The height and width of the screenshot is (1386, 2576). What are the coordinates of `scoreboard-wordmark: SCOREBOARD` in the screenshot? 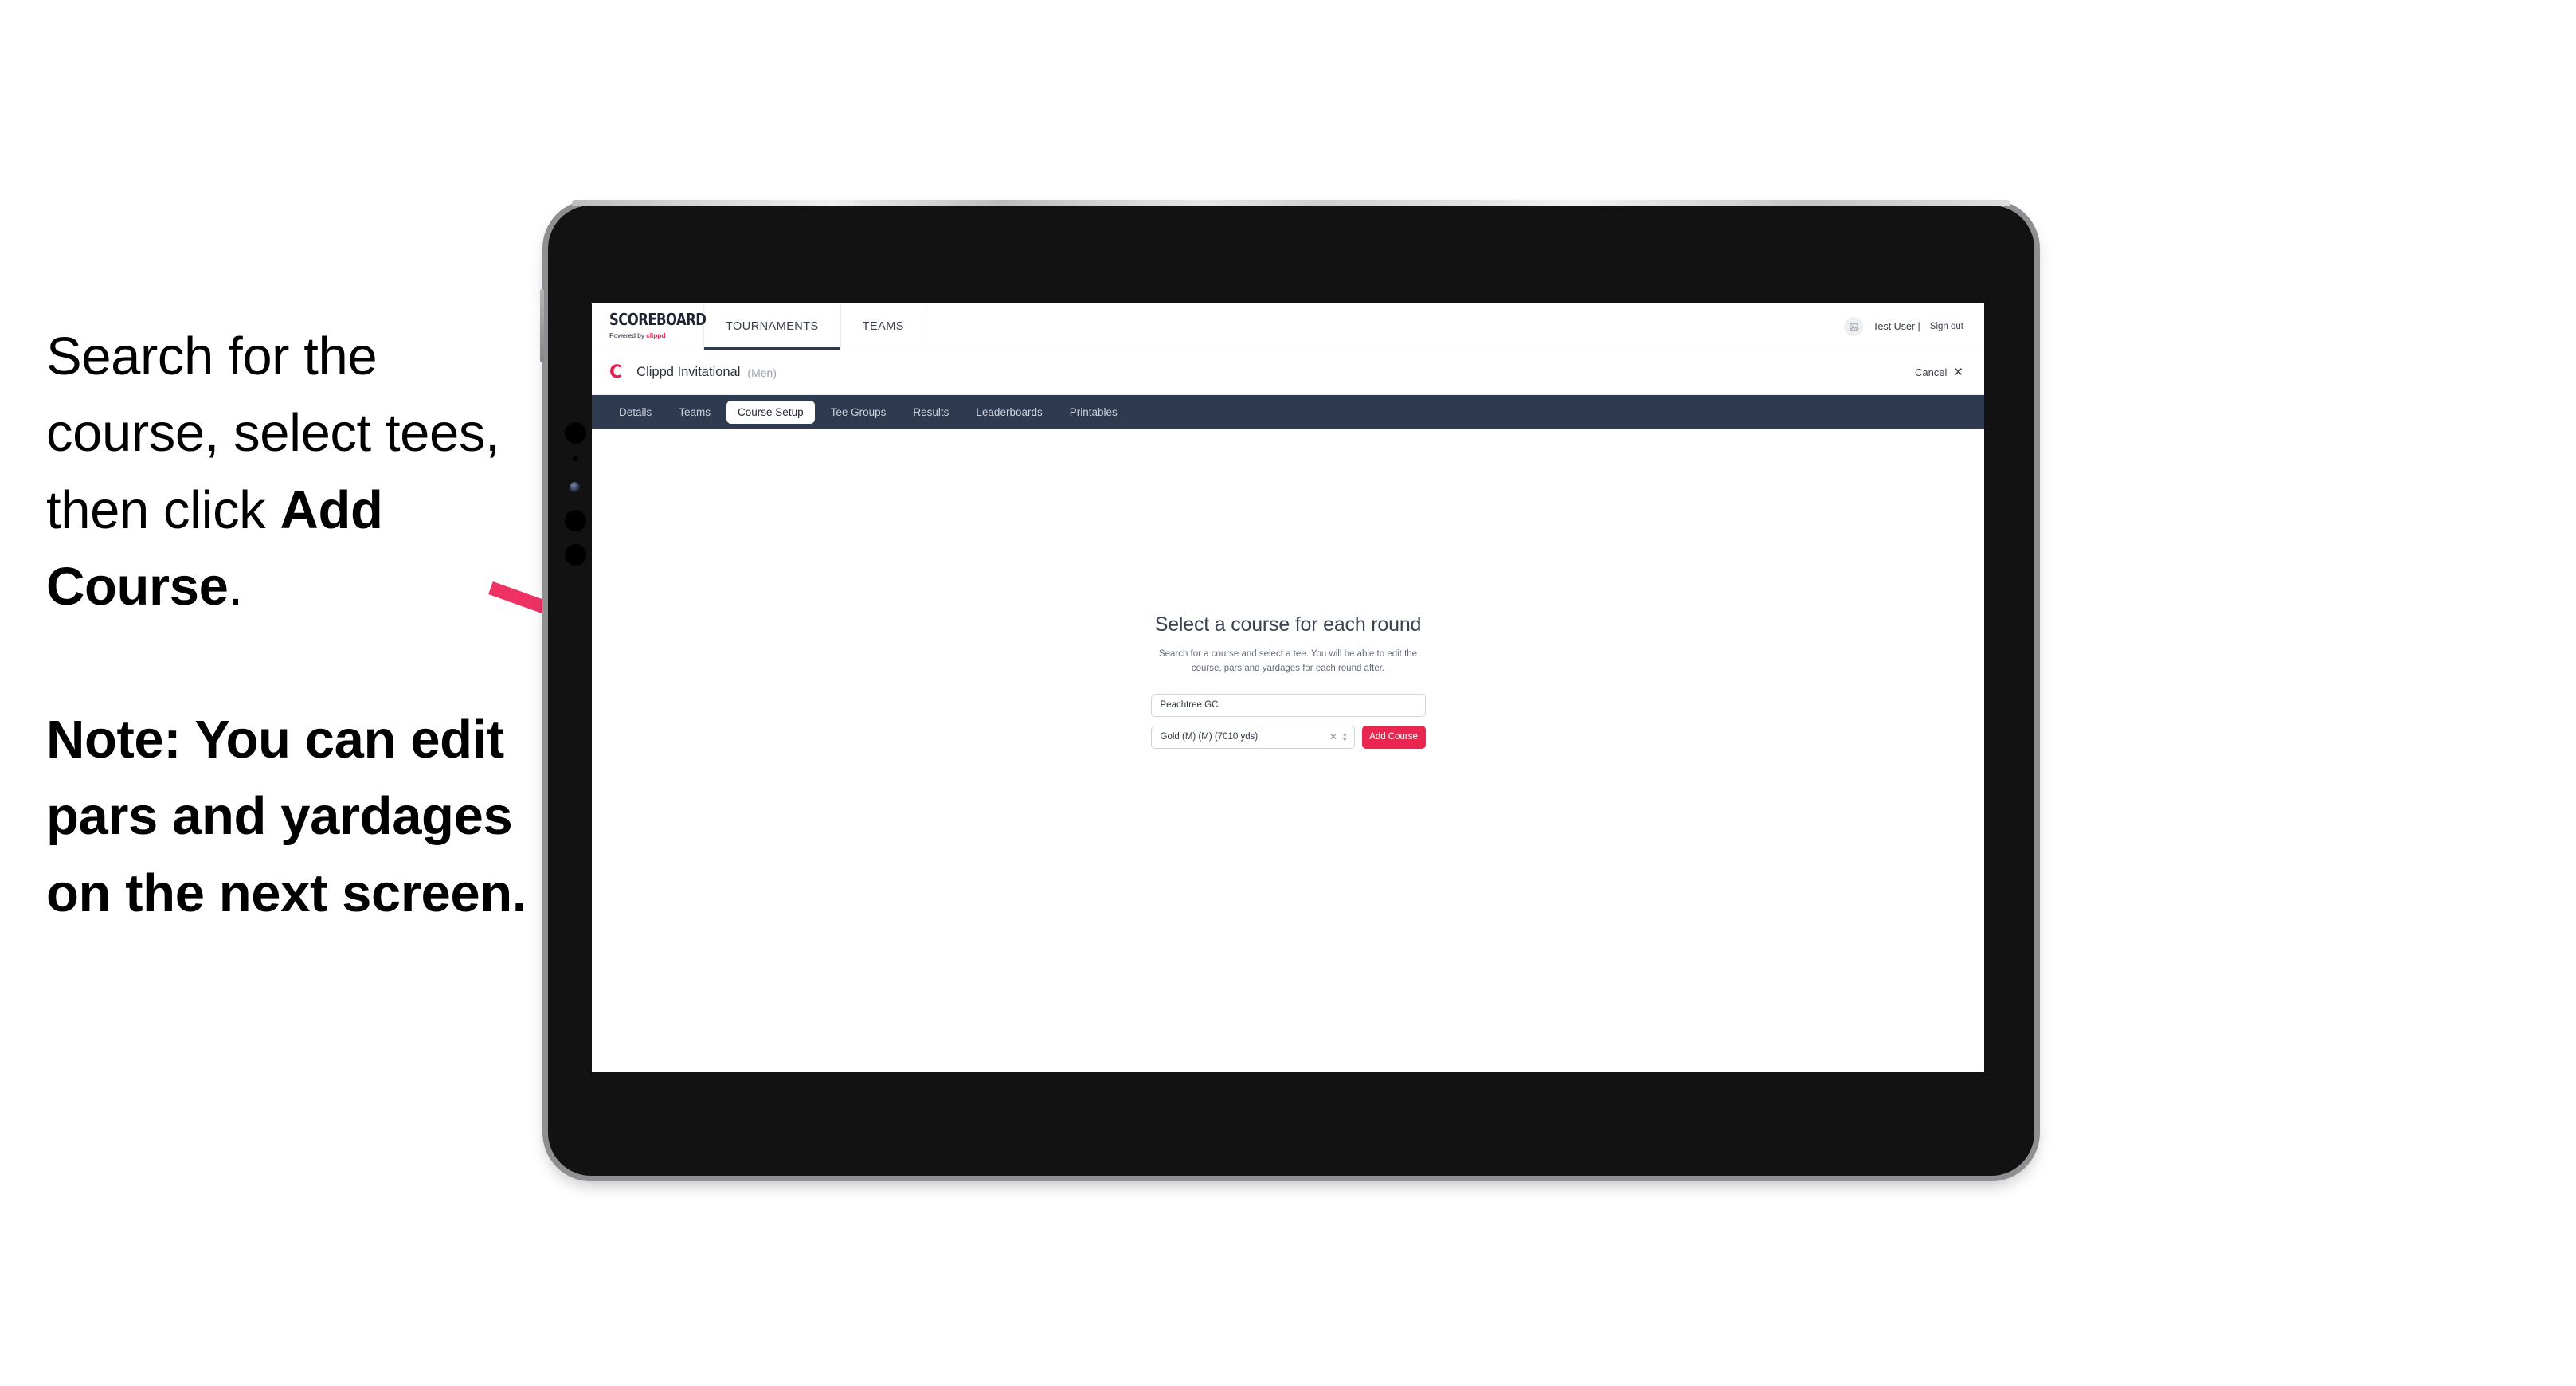 It's located at (658, 320).